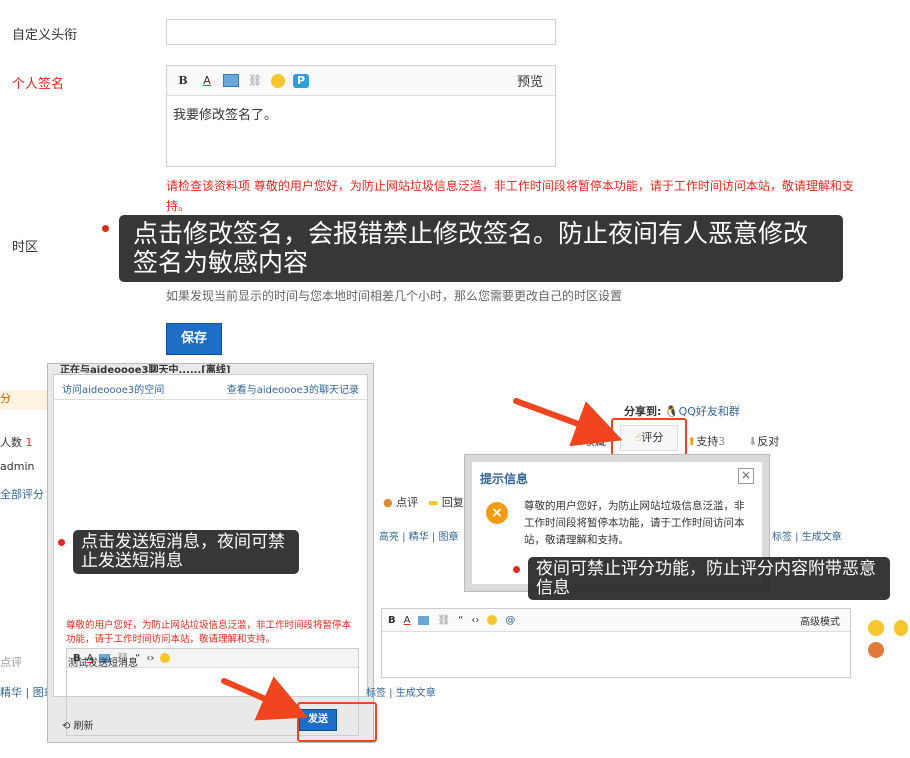 The width and height of the screenshot is (910, 758). I want to click on rate-arrow, so click(568, 422).